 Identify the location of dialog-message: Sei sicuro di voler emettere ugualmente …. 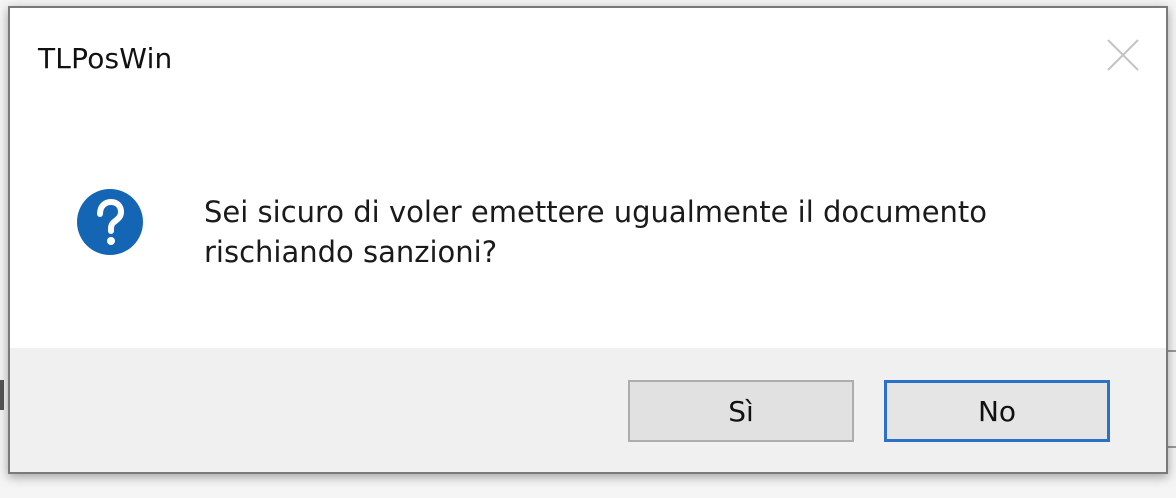
(664, 232).